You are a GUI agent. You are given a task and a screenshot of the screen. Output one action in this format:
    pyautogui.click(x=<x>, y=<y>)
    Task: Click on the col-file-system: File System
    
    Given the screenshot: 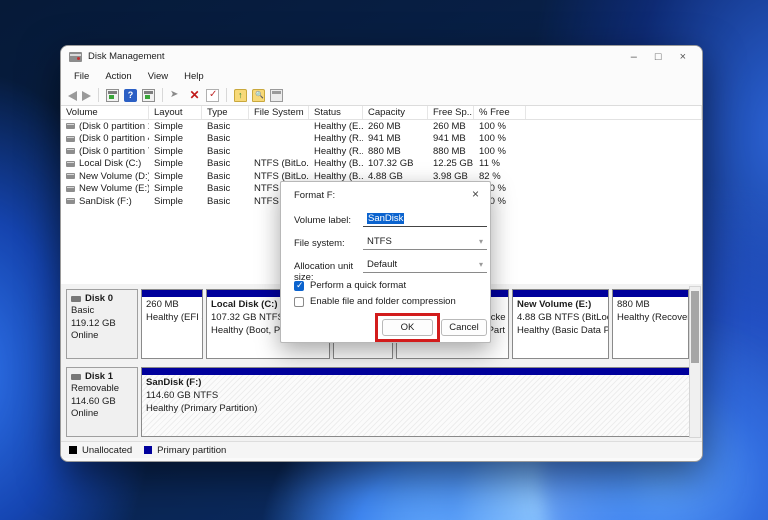 What is the action you would take?
    pyautogui.click(x=279, y=112)
    